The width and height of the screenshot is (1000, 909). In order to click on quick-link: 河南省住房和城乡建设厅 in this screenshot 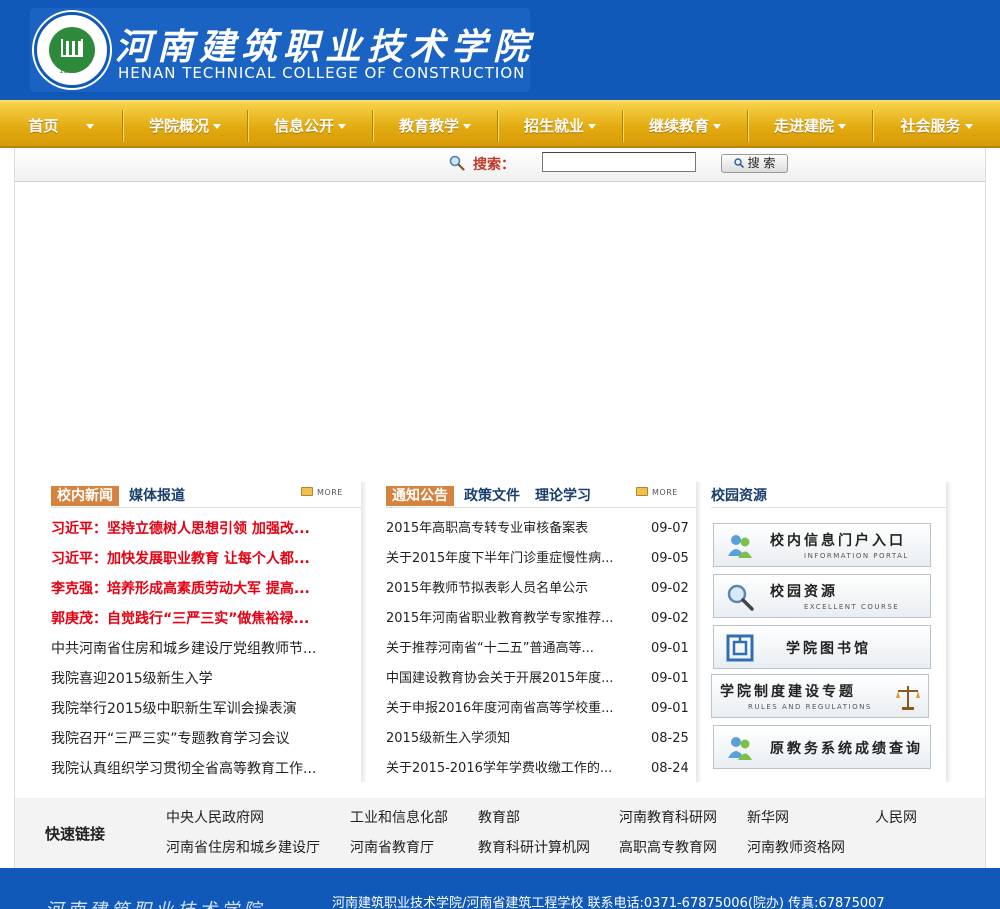, I will do `click(243, 848)`.